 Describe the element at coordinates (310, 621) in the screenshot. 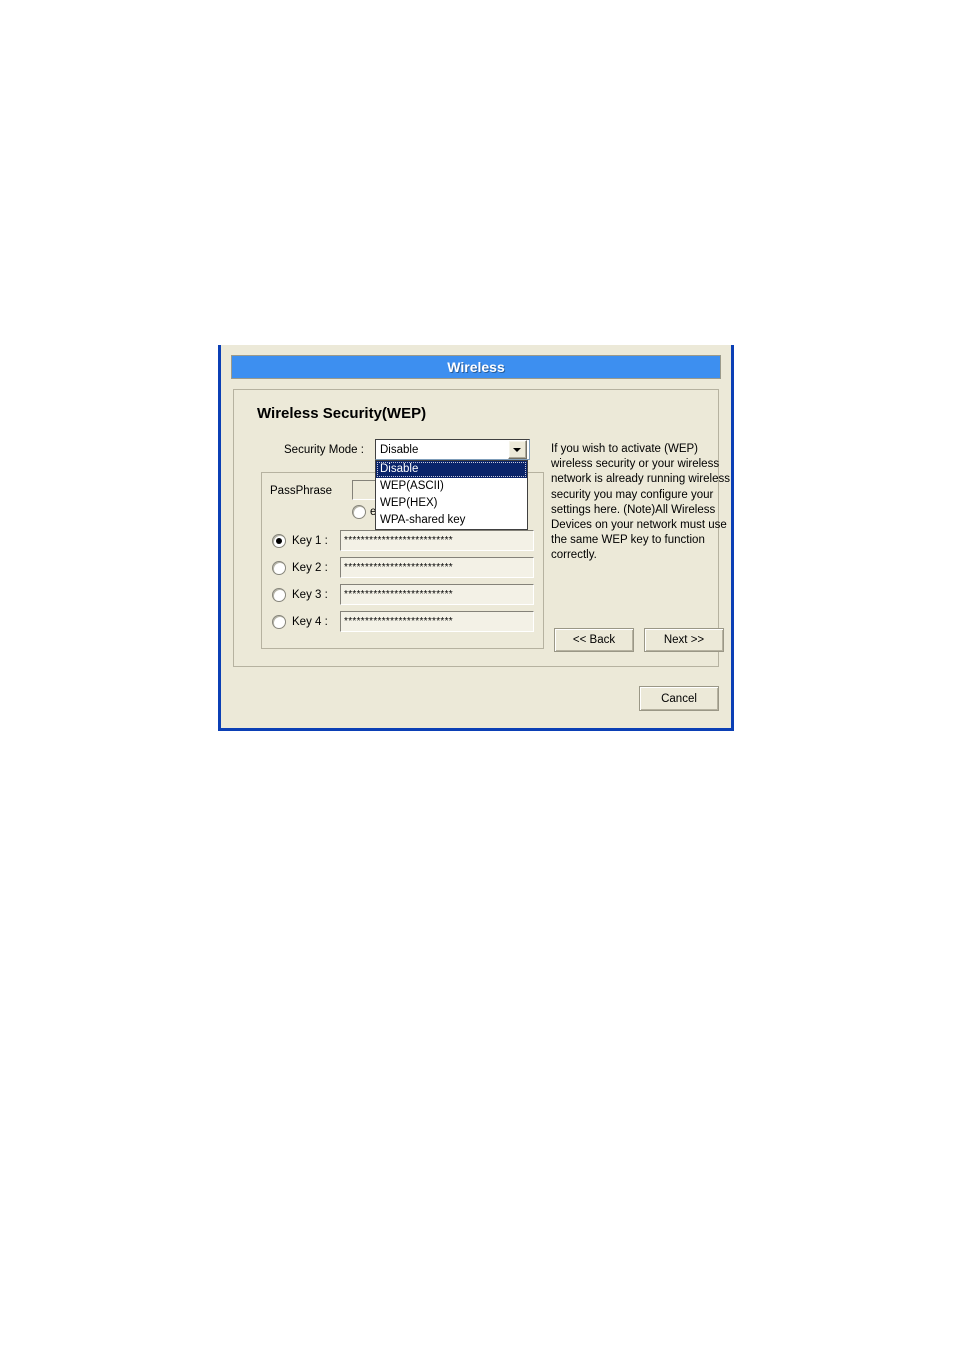

I see `key-4-label: Key 4 :` at that location.